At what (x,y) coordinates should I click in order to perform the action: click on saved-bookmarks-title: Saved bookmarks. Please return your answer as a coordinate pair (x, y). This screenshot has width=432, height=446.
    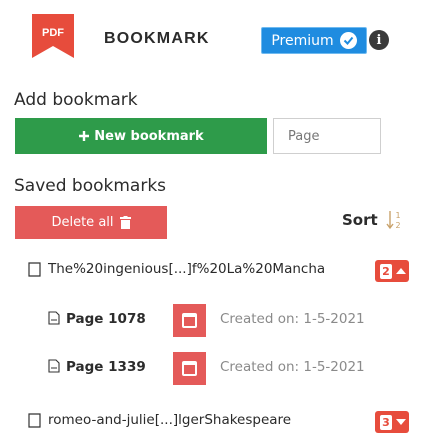
    Looking at the image, I should click on (90, 186).